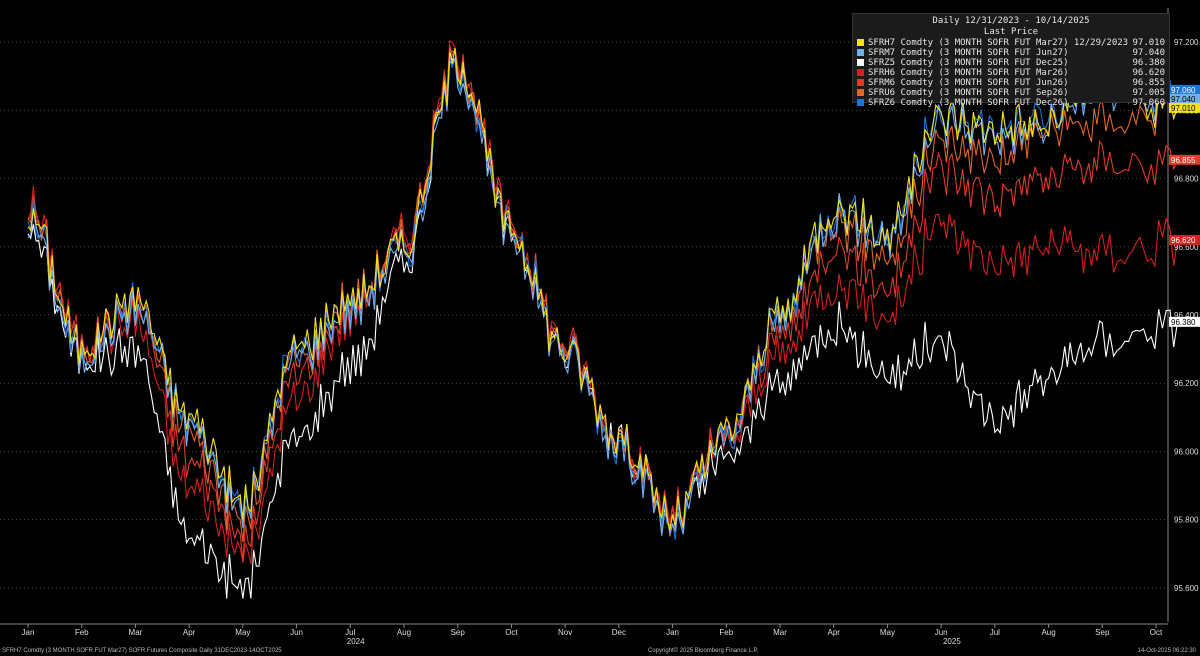 This screenshot has height=656, width=1200. What do you see at coordinates (1186, 451) in the screenshot?
I see `y-tick-label: 96.000` at bounding box center [1186, 451].